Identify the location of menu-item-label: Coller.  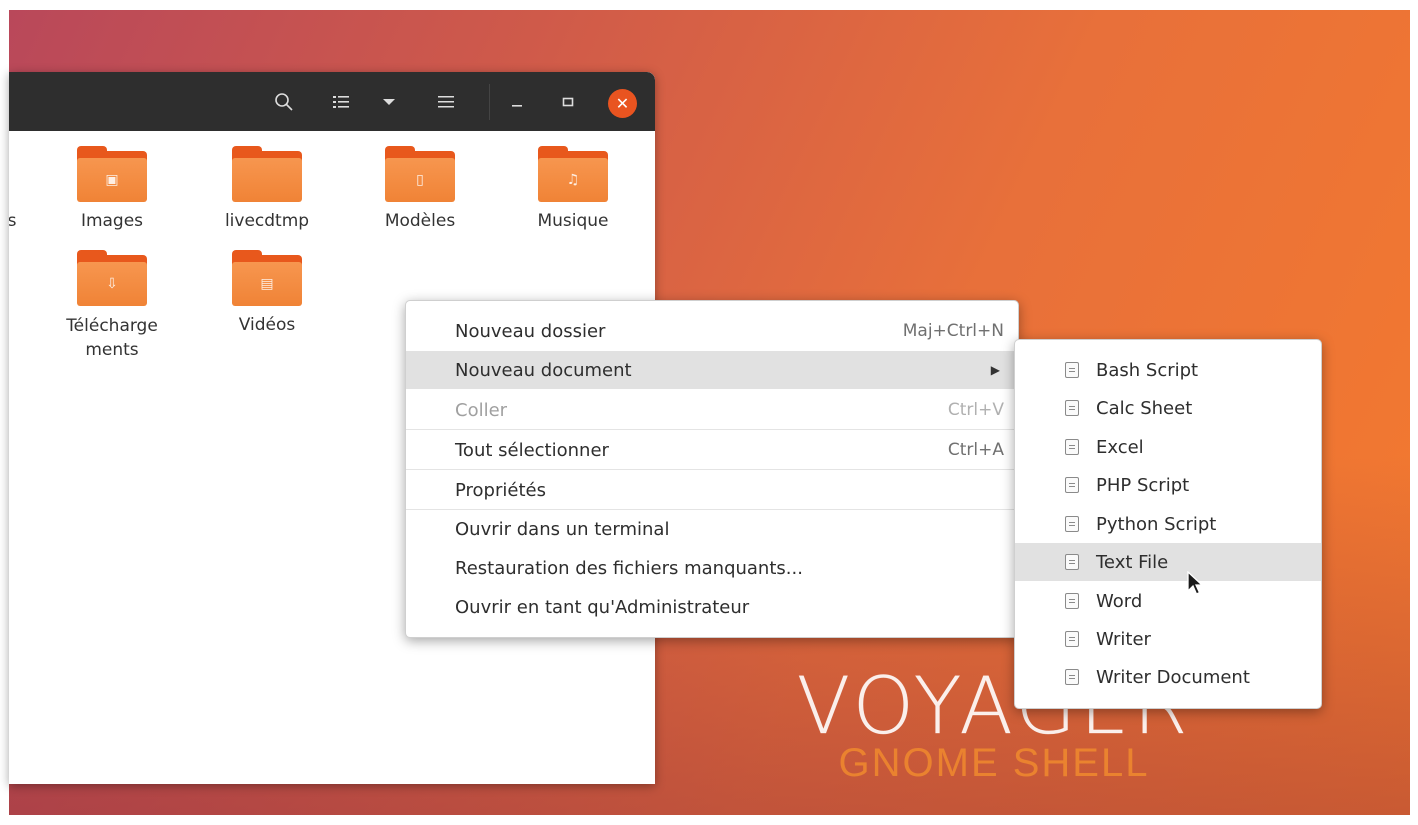
(481, 410).